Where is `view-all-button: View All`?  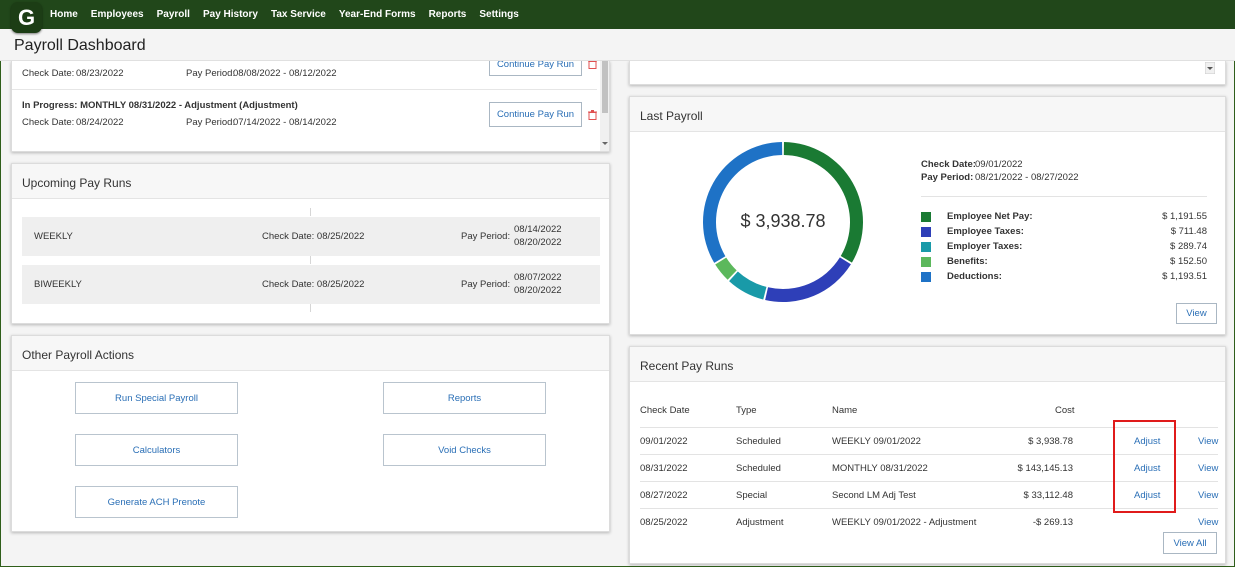
view-all-button: View All is located at coordinates (1190, 543).